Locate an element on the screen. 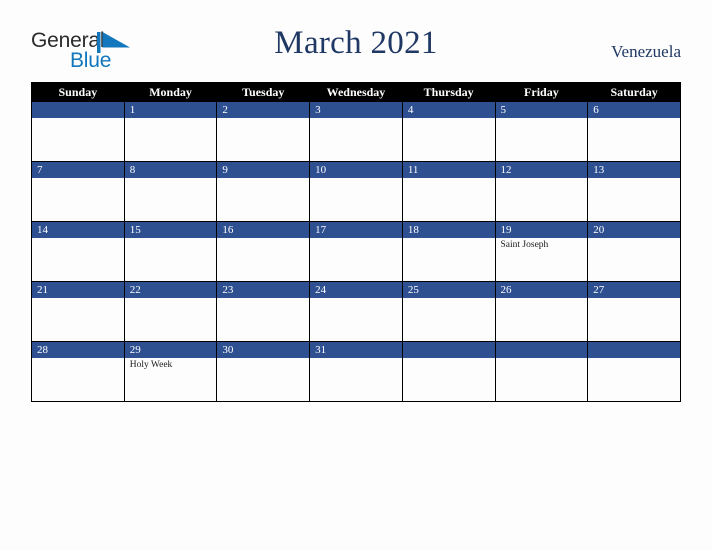  calendar-day-cell: 9 is located at coordinates (263, 191).